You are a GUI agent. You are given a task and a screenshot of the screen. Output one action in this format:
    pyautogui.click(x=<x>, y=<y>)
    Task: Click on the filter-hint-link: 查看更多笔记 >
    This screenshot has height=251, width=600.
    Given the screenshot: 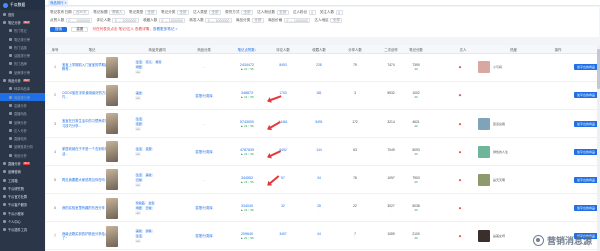 What is the action you would take?
    pyautogui.click(x=165, y=29)
    